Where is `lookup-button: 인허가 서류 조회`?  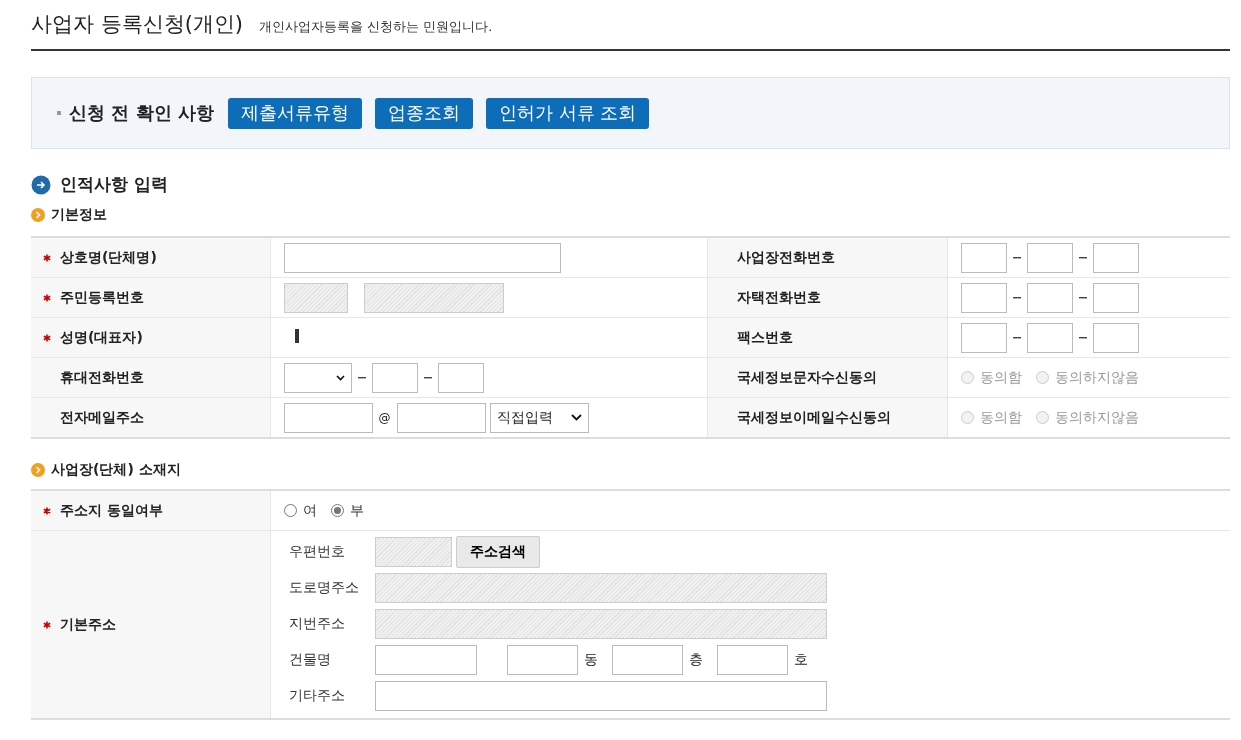
lookup-button: 인허가 서류 조회 is located at coordinates (567, 113).